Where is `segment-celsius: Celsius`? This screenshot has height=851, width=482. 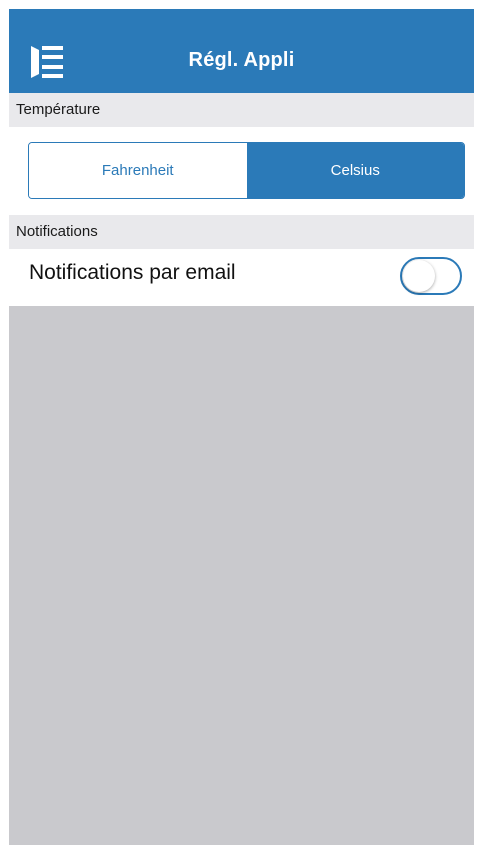 segment-celsius: Celsius is located at coordinates (355, 170).